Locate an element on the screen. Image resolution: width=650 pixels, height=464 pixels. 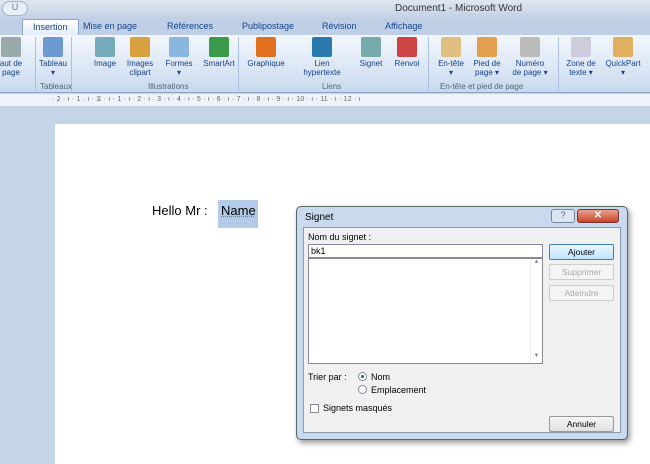
ribbon-button-bookmark: Signet is located at coordinates (371, 52).